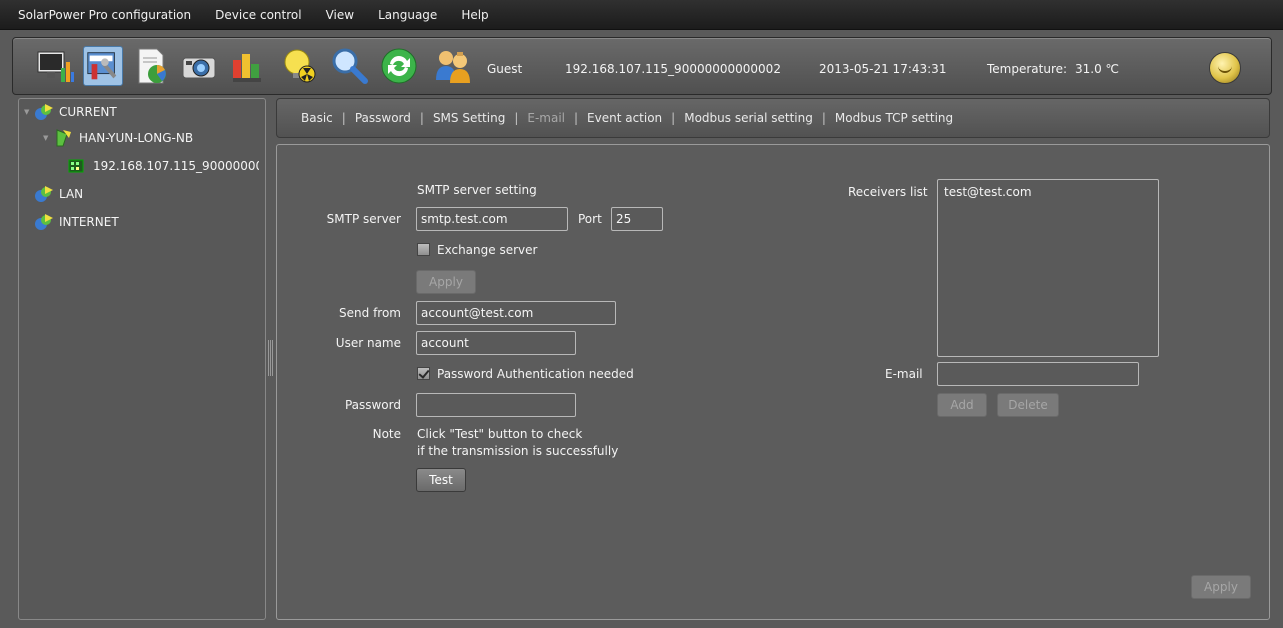 The image size is (1283, 628). What do you see at coordinates (71, 194) in the screenshot?
I see `tree-label-lan: LAN` at bounding box center [71, 194].